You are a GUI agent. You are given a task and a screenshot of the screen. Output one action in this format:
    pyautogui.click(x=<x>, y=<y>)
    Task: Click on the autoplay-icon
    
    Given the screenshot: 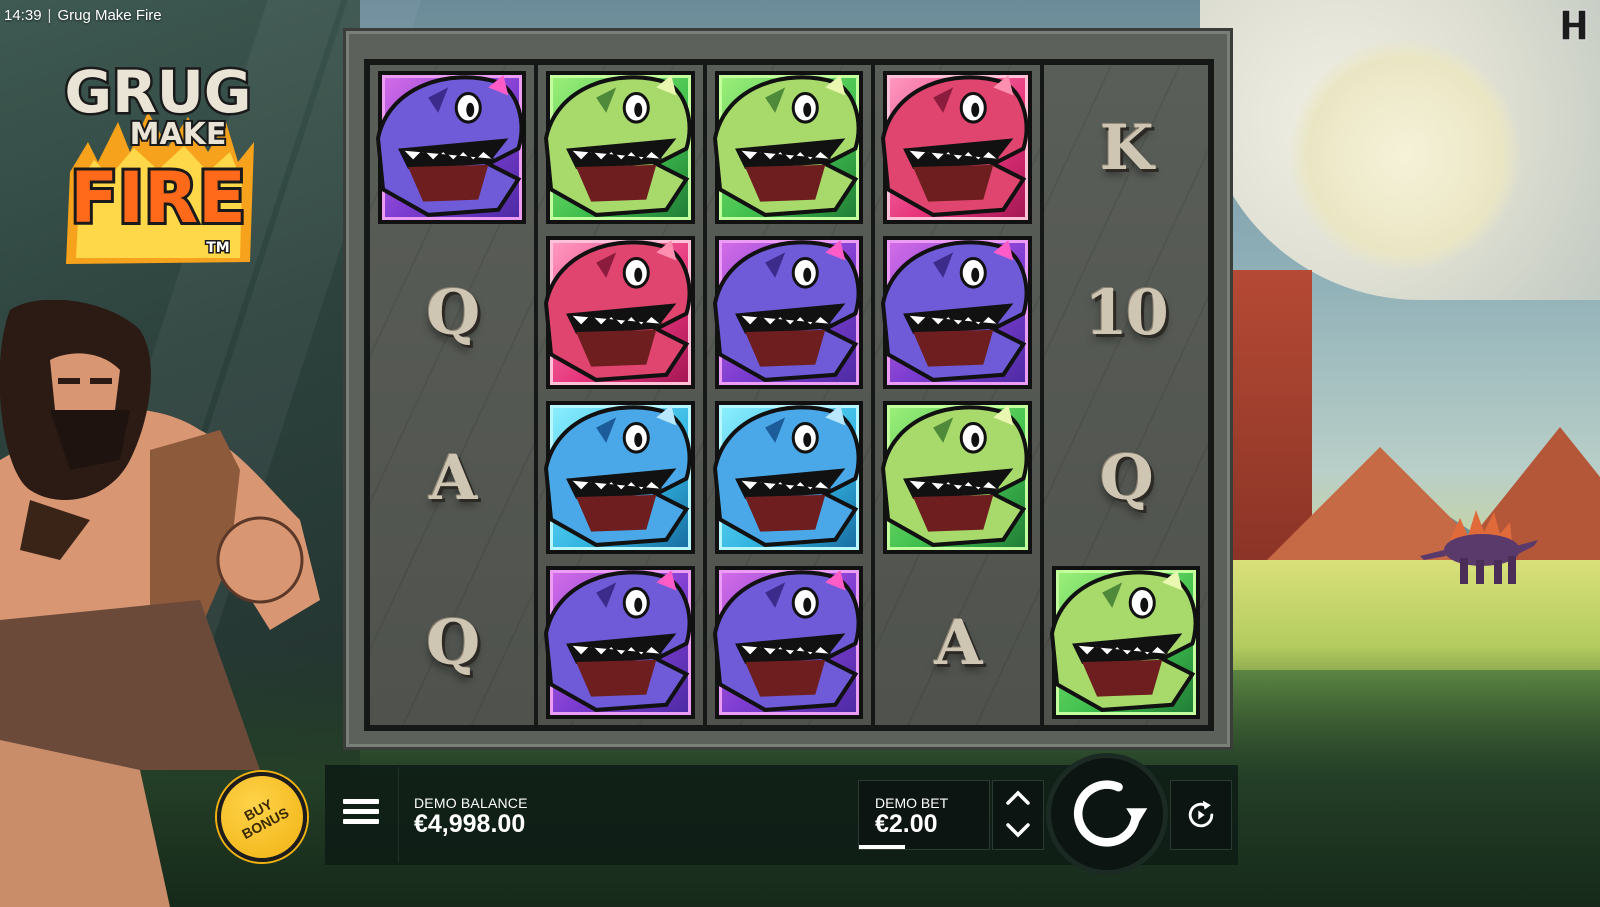 What is the action you would take?
    pyautogui.click(x=1201, y=814)
    